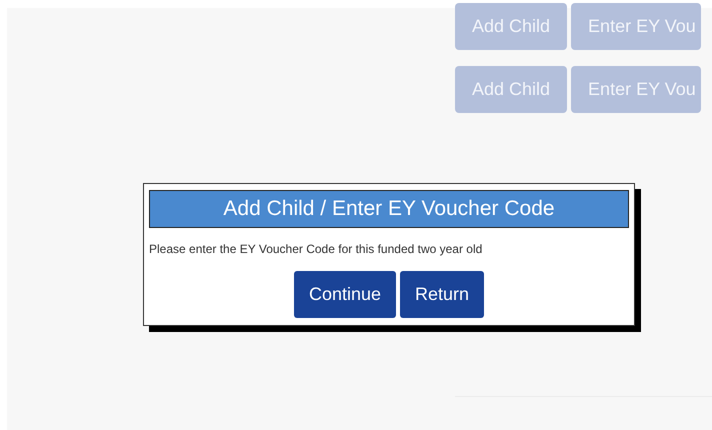  Describe the element at coordinates (345, 294) in the screenshot. I see `continue-button: Continue` at that location.